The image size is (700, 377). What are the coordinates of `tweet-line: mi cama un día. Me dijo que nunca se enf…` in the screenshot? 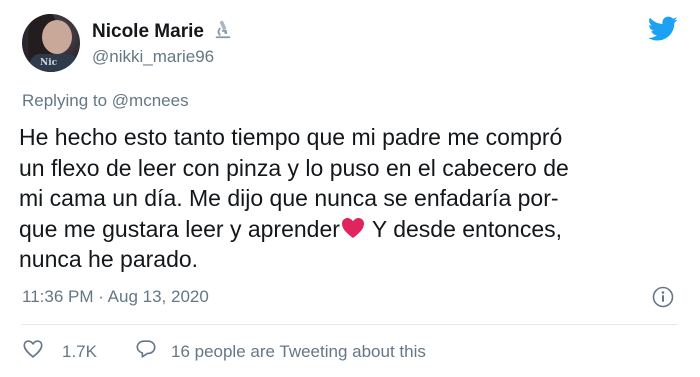 It's located at (289, 198).